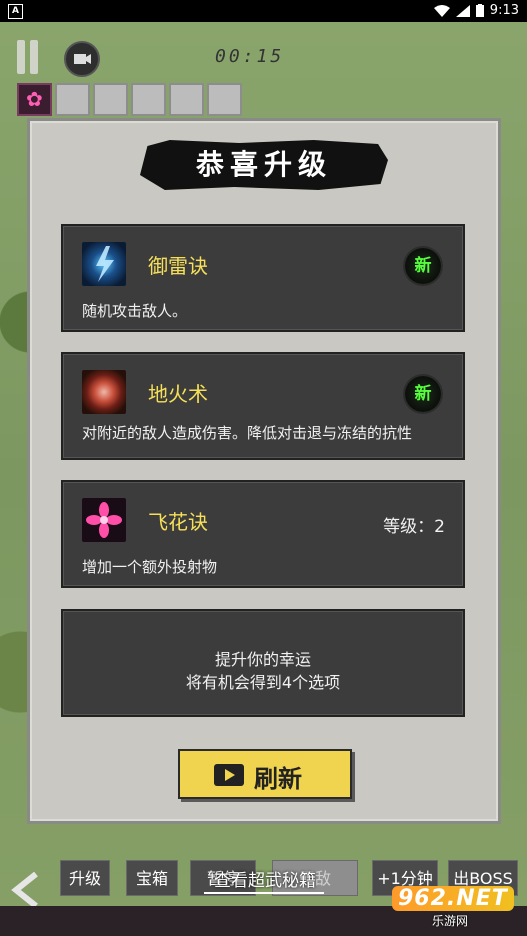  I want to click on skill-description: 增加一个额外投射物, so click(150, 567).